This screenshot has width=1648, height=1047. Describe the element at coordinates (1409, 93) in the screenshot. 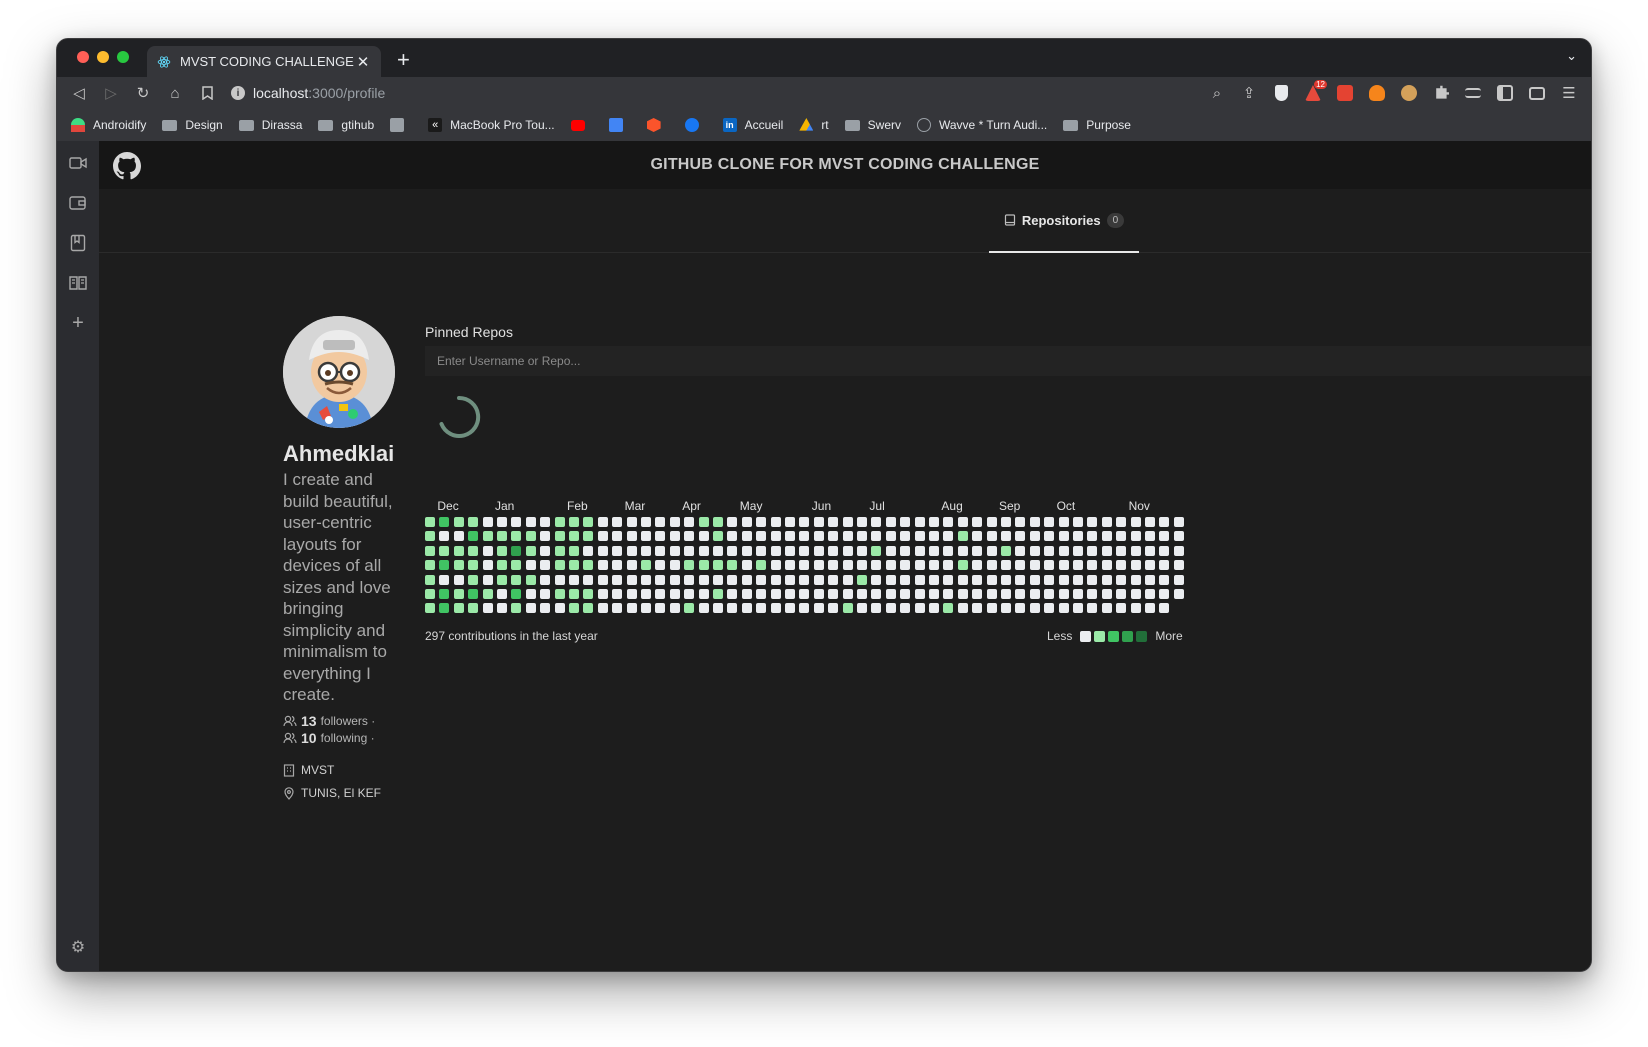

I see `cookie-icon` at that location.